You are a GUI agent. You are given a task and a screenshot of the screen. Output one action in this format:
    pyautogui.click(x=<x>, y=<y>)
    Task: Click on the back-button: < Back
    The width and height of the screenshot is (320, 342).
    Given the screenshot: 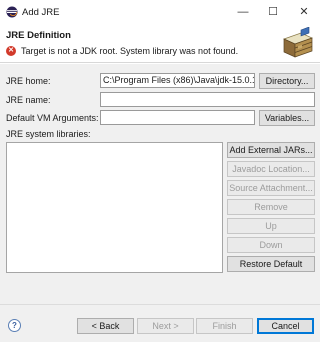 What is the action you would take?
    pyautogui.click(x=105, y=326)
    